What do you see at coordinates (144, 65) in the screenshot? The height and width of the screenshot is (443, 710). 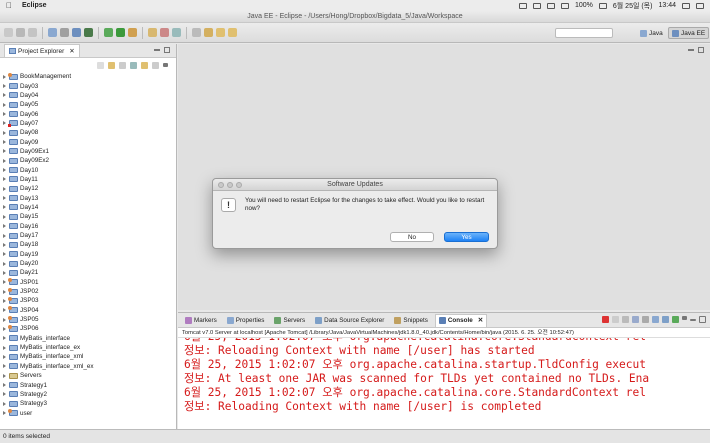 I see `link-editor-icon` at bounding box center [144, 65].